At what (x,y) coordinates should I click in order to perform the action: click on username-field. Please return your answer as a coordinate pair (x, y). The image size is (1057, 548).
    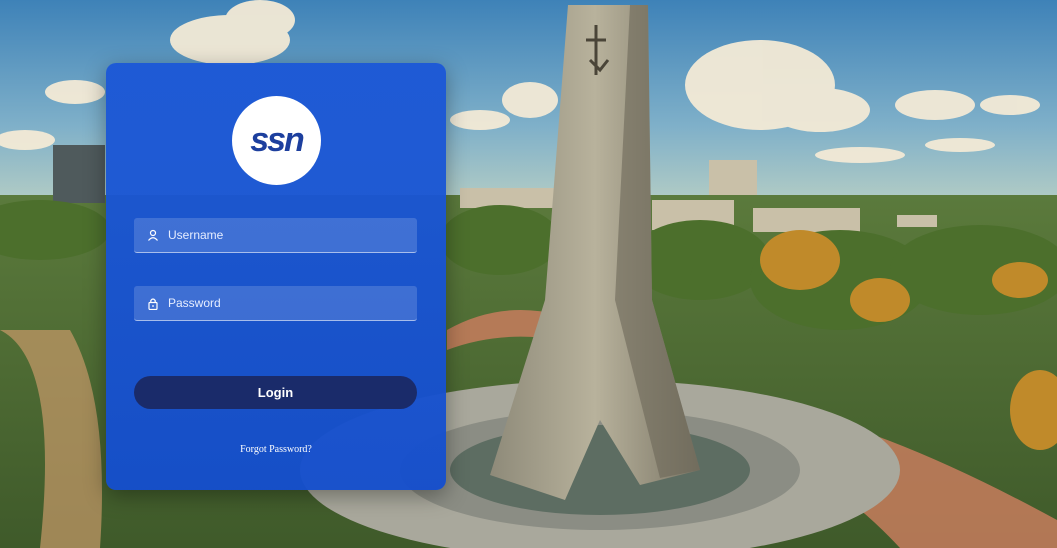
    Looking at the image, I should click on (275, 235).